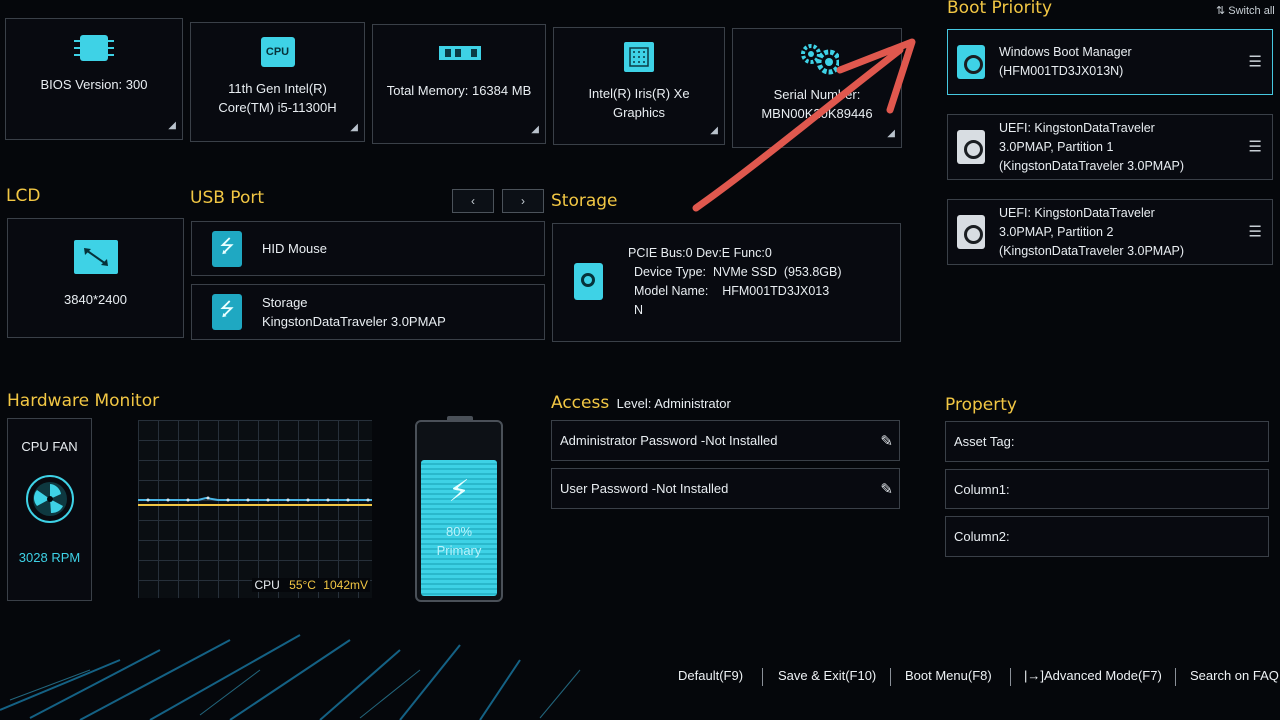 This screenshot has width=1280, height=720. What do you see at coordinates (1056, 146) in the screenshot?
I see `boot-item-detail: 3.0PMAP, Partition 1` at bounding box center [1056, 146].